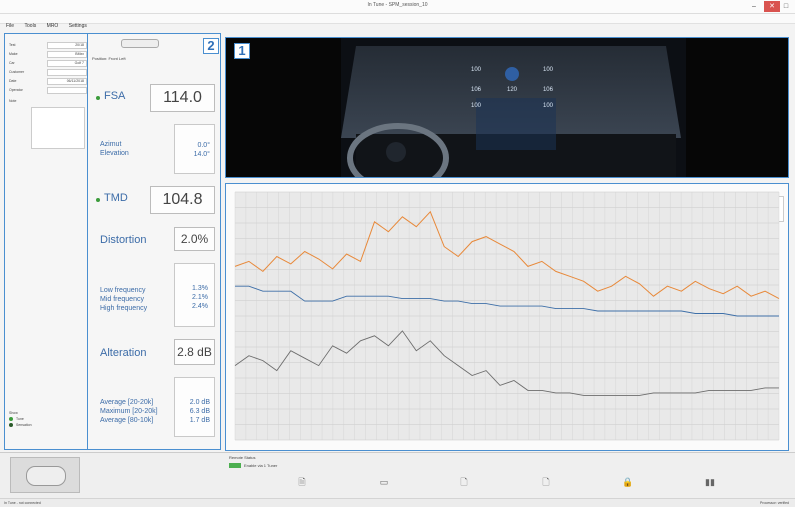 Image resolution: width=795 pixels, height=507 pixels. What do you see at coordinates (123, 353) in the screenshot?
I see `alteration-label: Alteration` at bounding box center [123, 353].